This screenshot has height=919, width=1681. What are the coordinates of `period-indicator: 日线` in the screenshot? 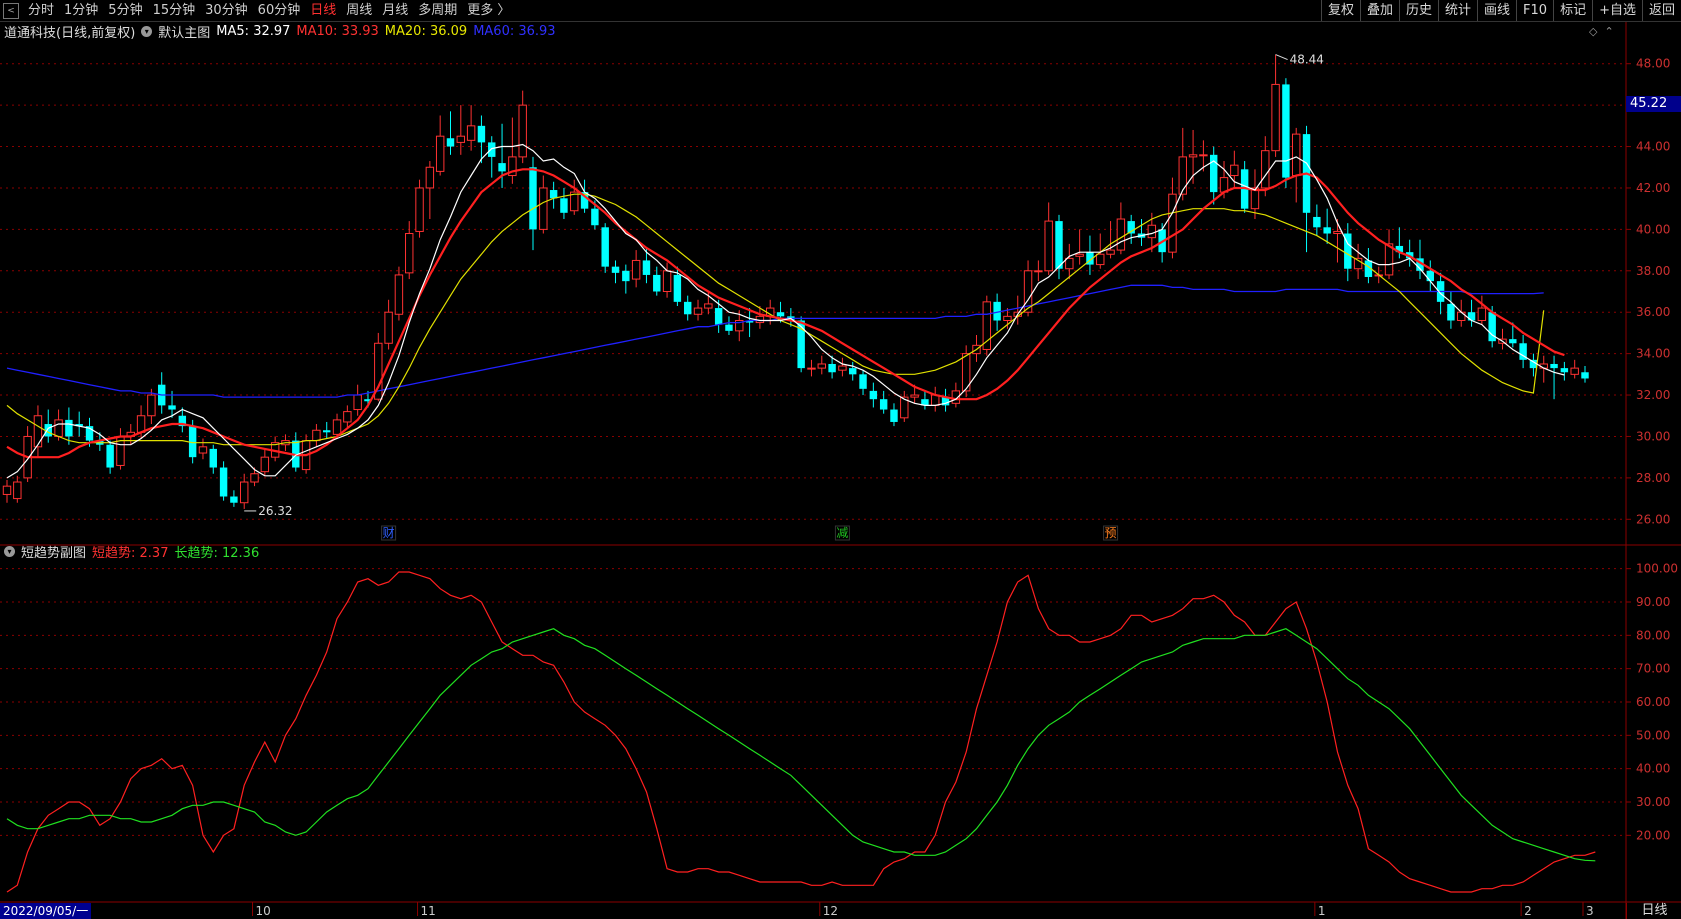 It's located at (1653, 911).